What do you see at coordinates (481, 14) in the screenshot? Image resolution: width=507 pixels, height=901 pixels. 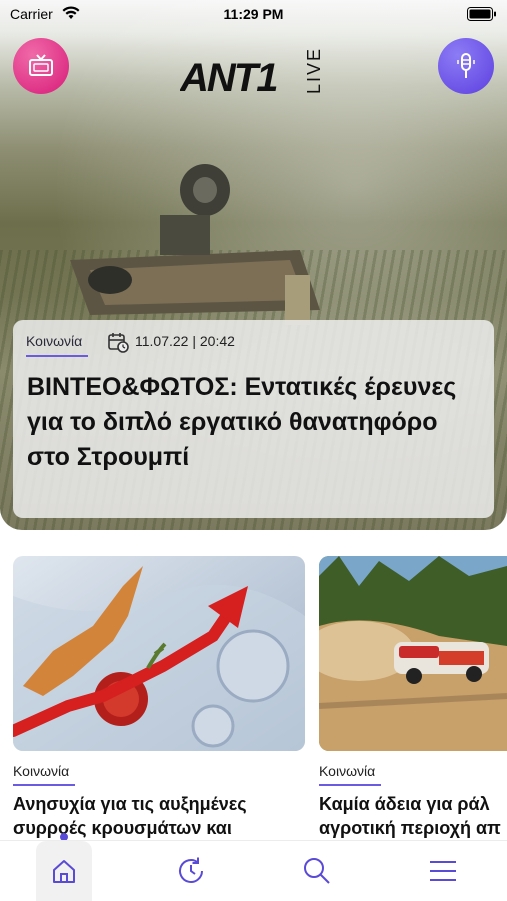 I see `battery-icon` at bounding box center [481, 14].